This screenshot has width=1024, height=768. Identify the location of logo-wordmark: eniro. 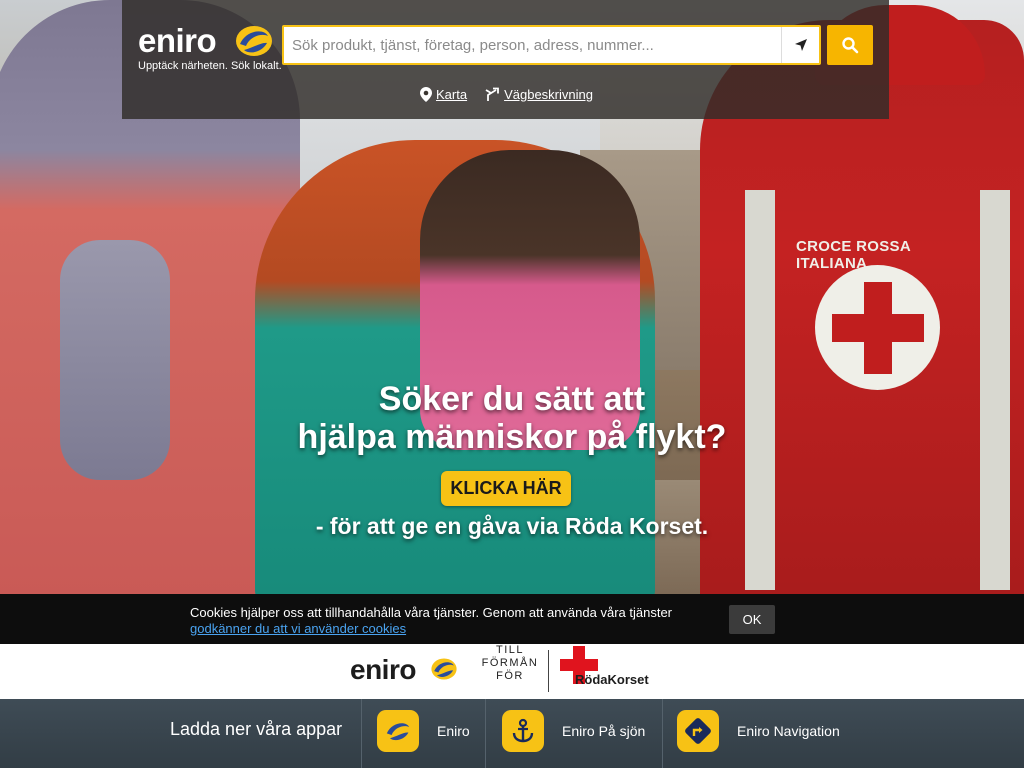
(177, 40).